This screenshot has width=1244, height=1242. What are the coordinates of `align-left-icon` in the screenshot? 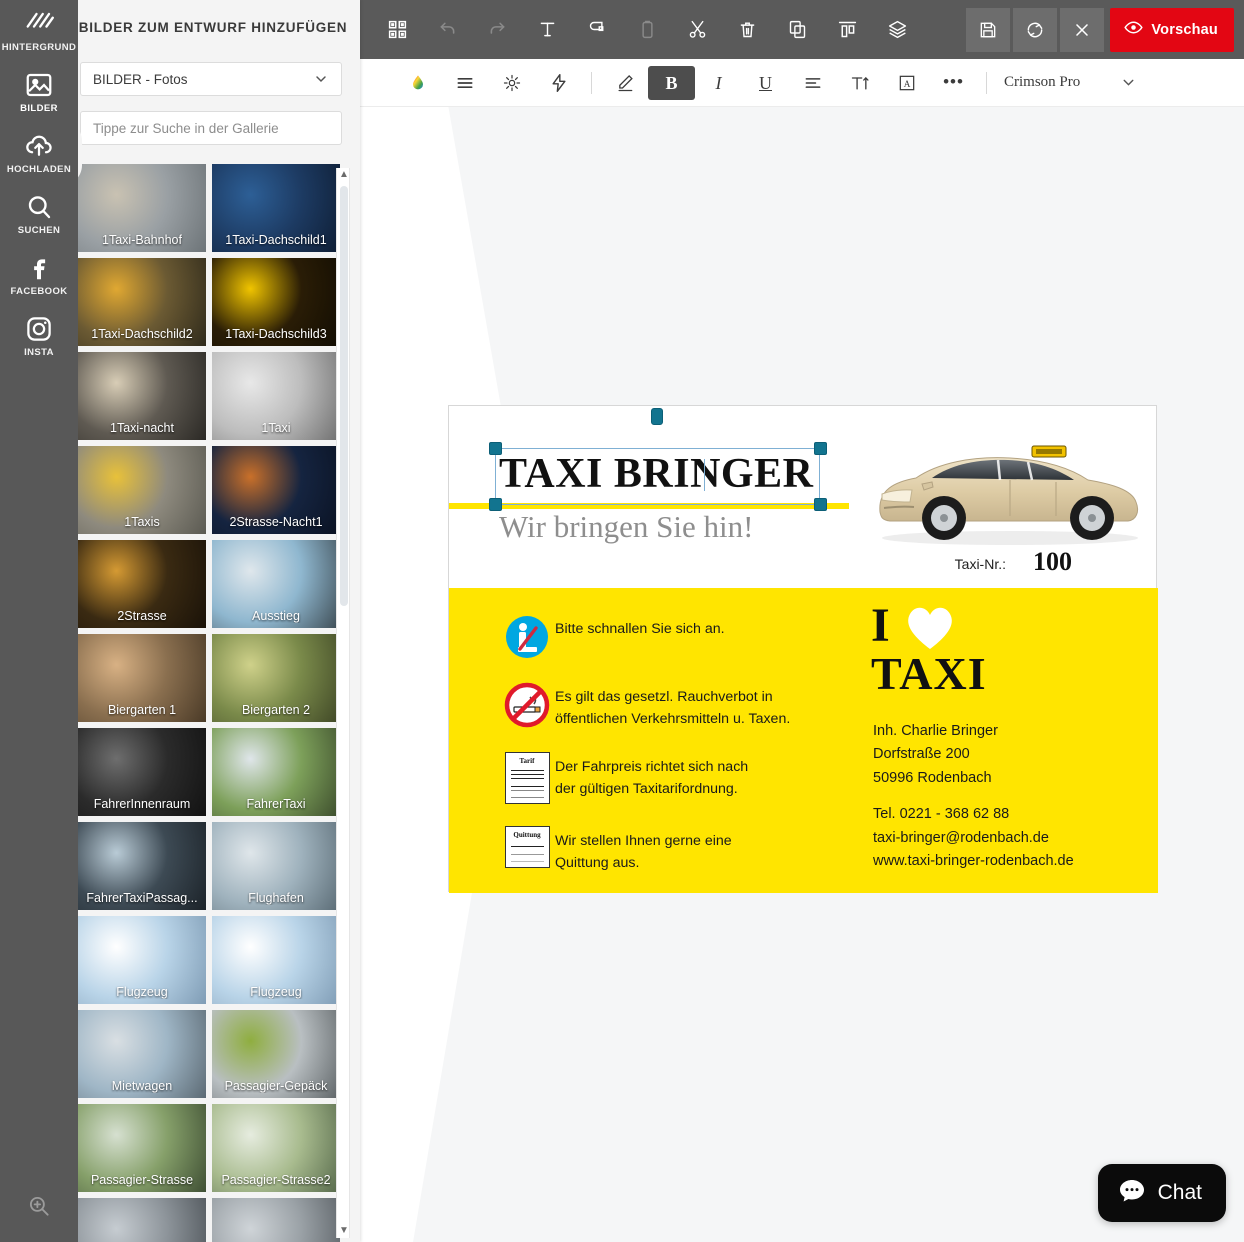 It's located at (812, 83).